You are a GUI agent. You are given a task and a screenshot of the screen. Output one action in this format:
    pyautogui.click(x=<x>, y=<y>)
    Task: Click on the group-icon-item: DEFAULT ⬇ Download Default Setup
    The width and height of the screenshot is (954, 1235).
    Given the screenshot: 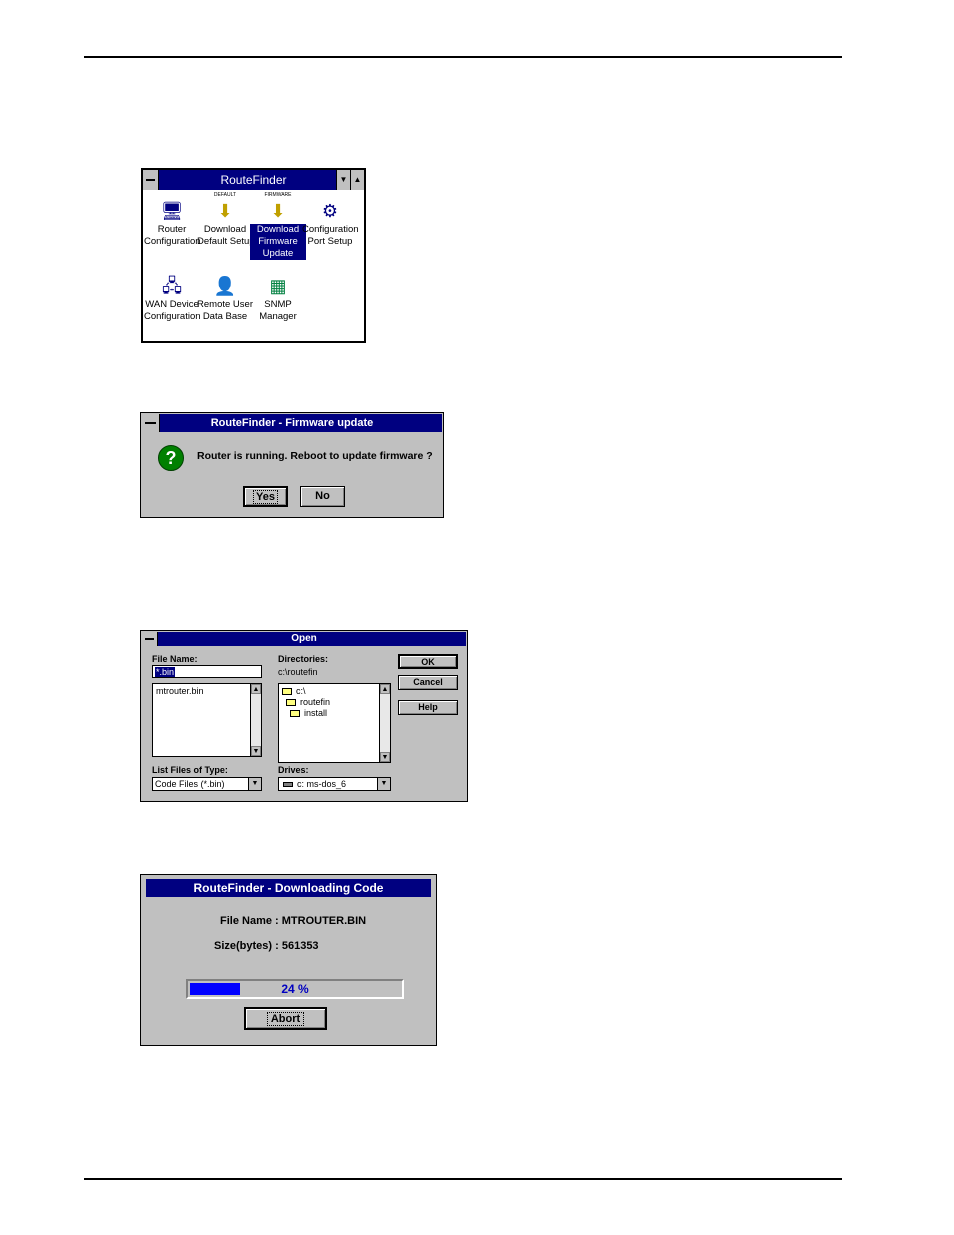 What is the action you would take?
    pyautogui.click(x=226, y=220)
    